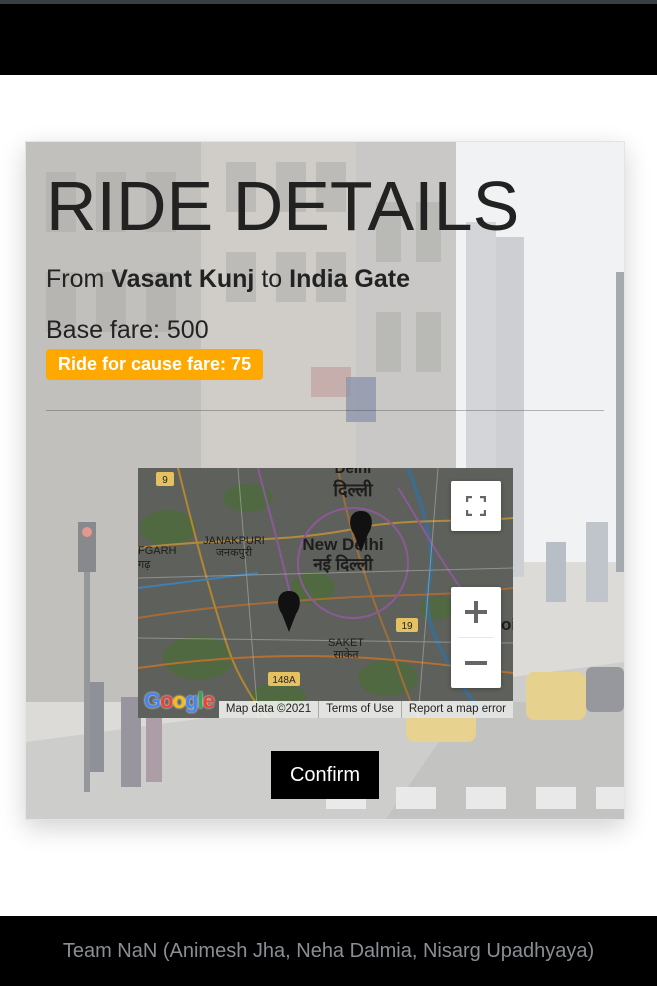 This screenshot has width=657, height=986. What do you see at coordinates (346, 654) in the screenshot?
I see `map-label-saket-hi: साकेत` at bounding box center [346, 654].